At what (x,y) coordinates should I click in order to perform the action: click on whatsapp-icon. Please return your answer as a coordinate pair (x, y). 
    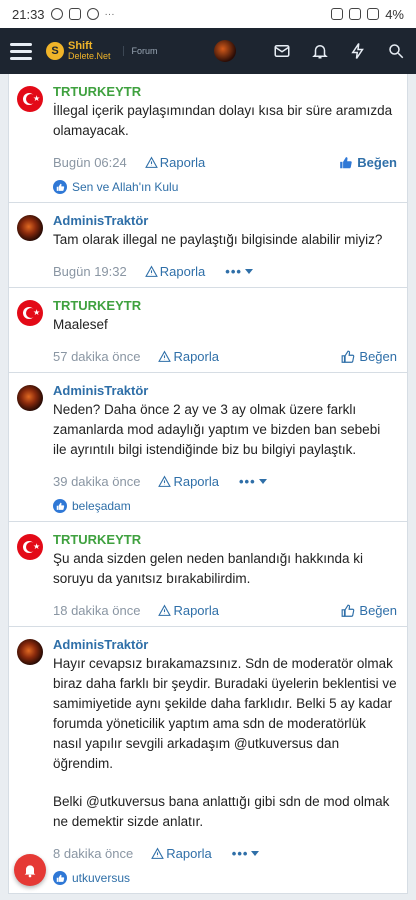
    Looking at the image, I should click on (92, 14).